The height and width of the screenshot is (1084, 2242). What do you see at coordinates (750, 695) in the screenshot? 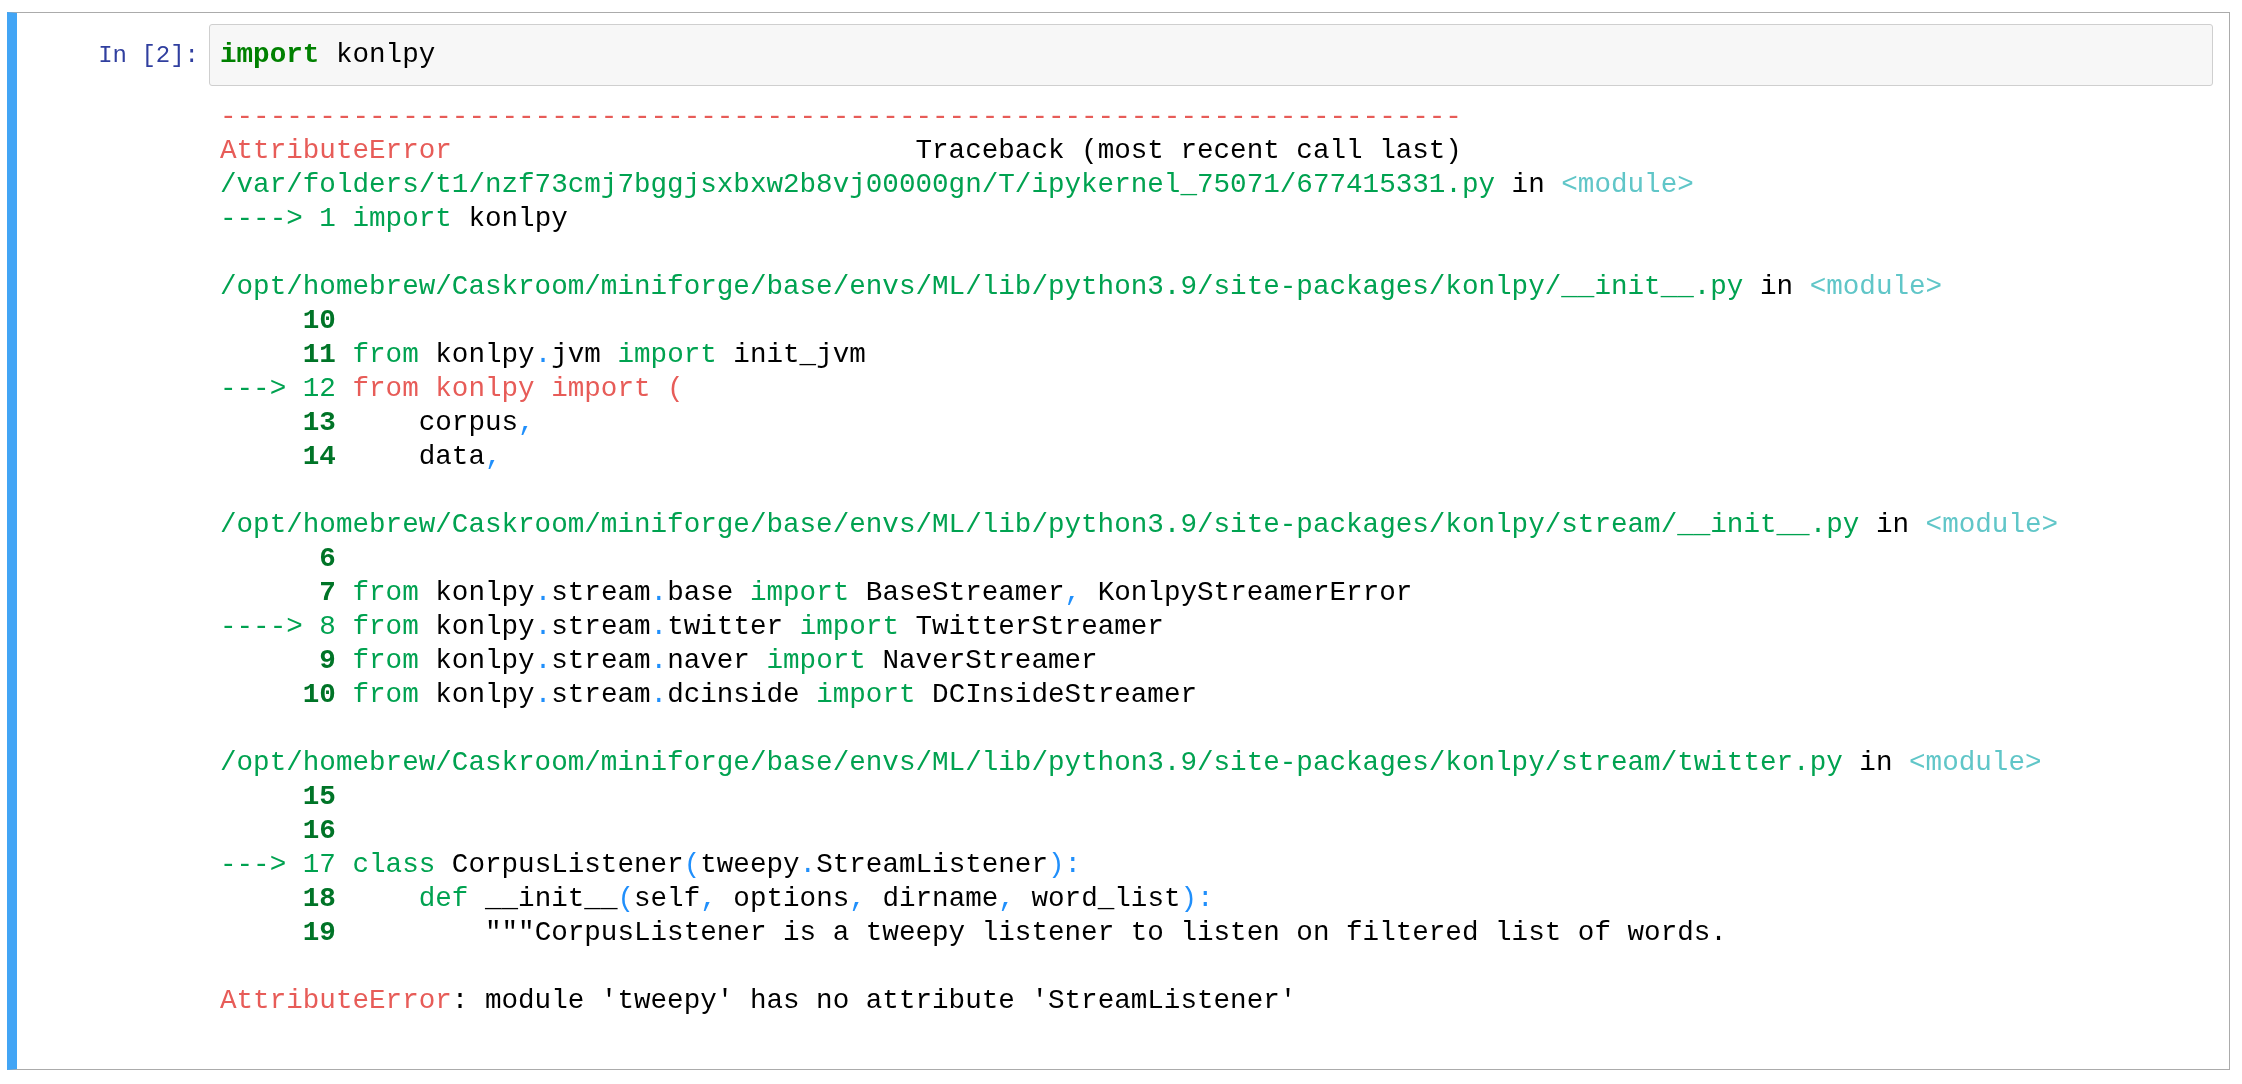
I see `traceback-line: 10 from konlpy.stream.dcinside import DCInsideStreamer` at bounding box center [750, 695].